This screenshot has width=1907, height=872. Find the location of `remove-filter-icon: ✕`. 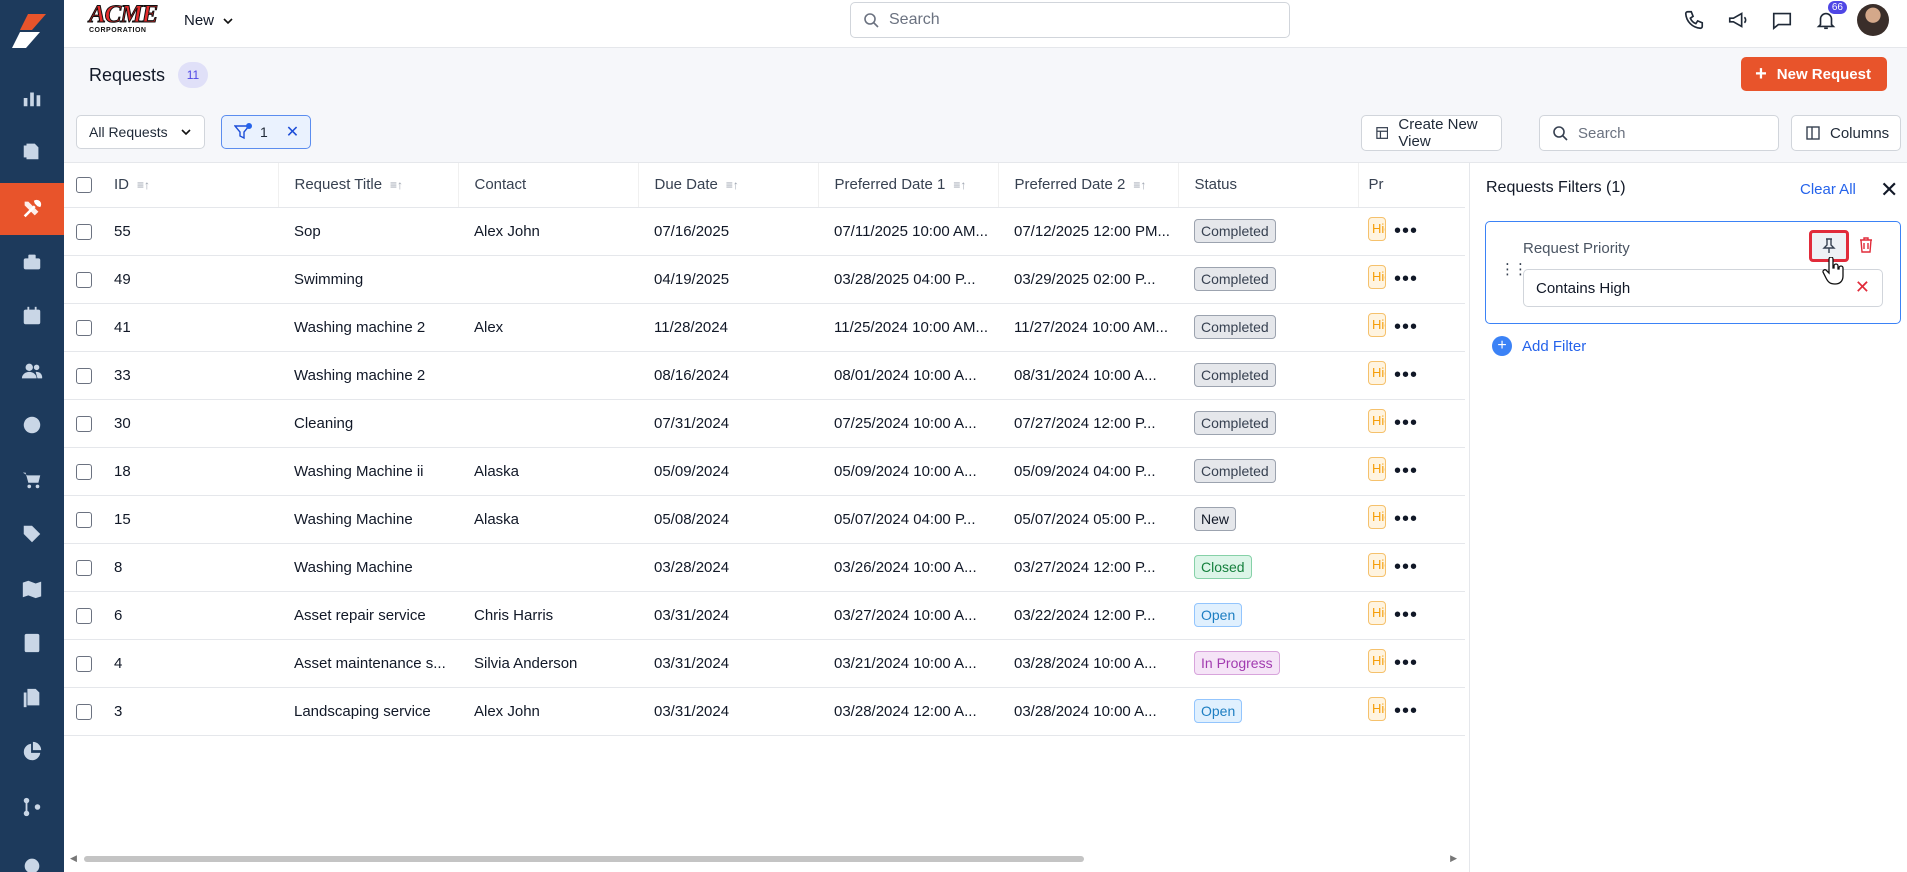

remove-filter-icon: ✕ is located at coordinates (292, 132).